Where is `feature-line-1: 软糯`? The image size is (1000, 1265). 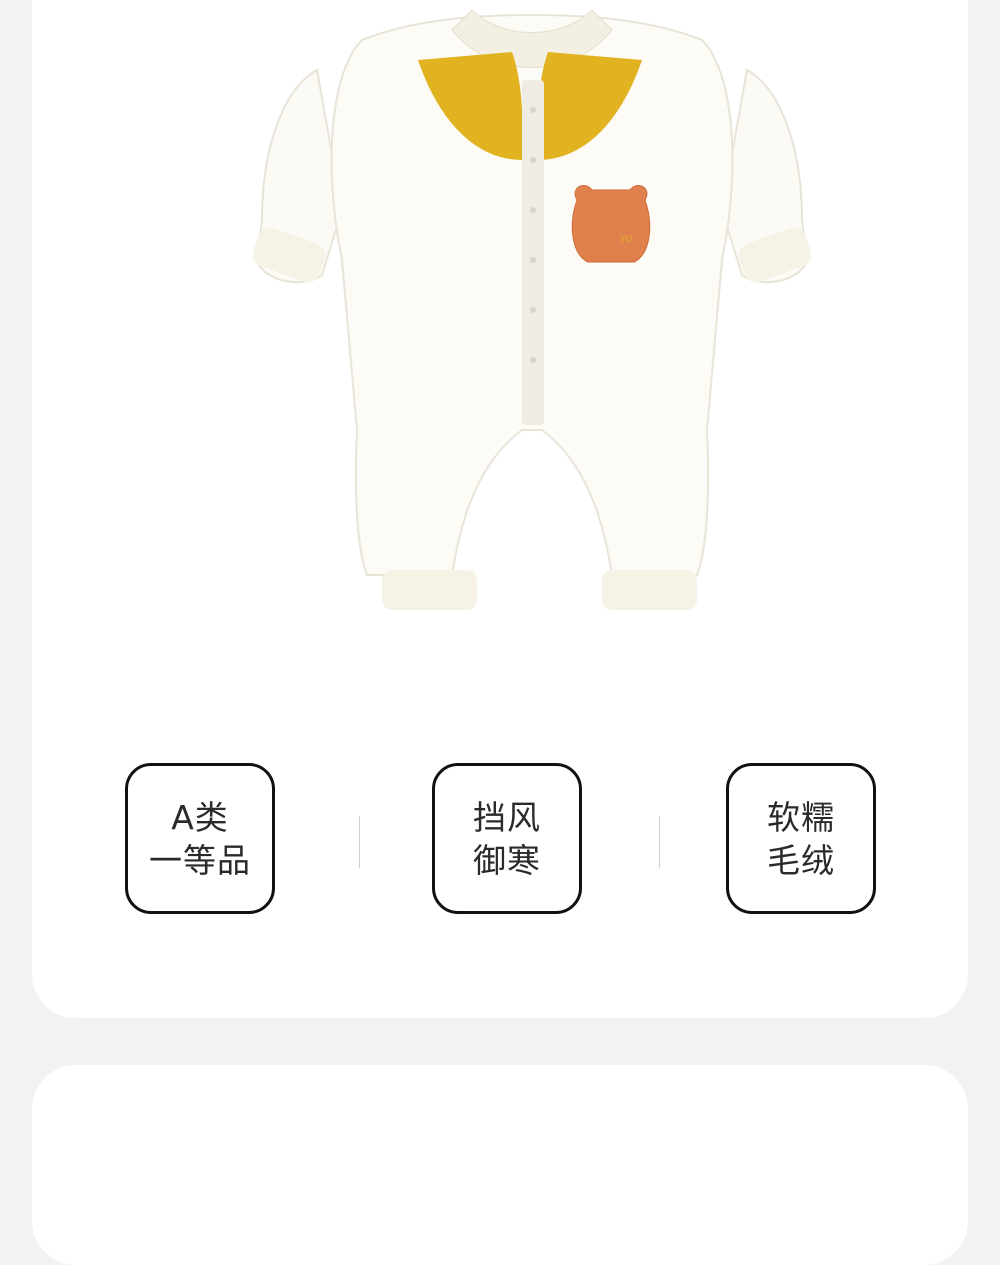
feature-line-1: 软糯 is located at coordinates (801, 817).